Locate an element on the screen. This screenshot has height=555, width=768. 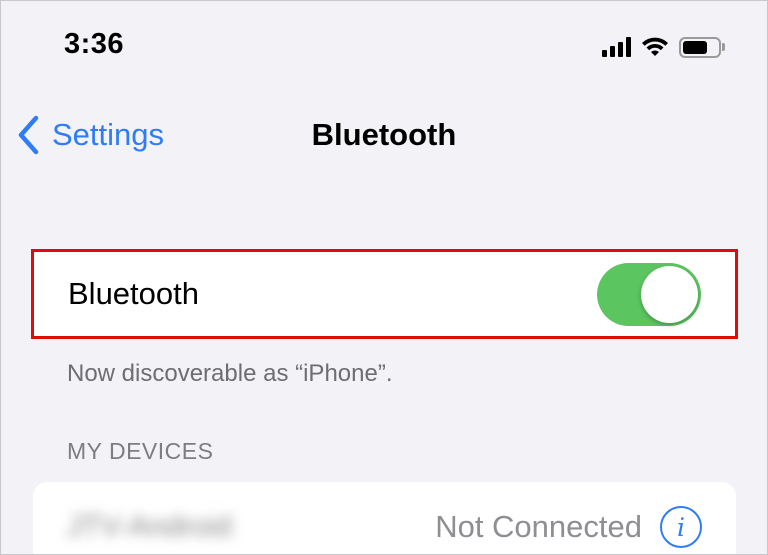
status-icons is located at coordinates (663, 47).